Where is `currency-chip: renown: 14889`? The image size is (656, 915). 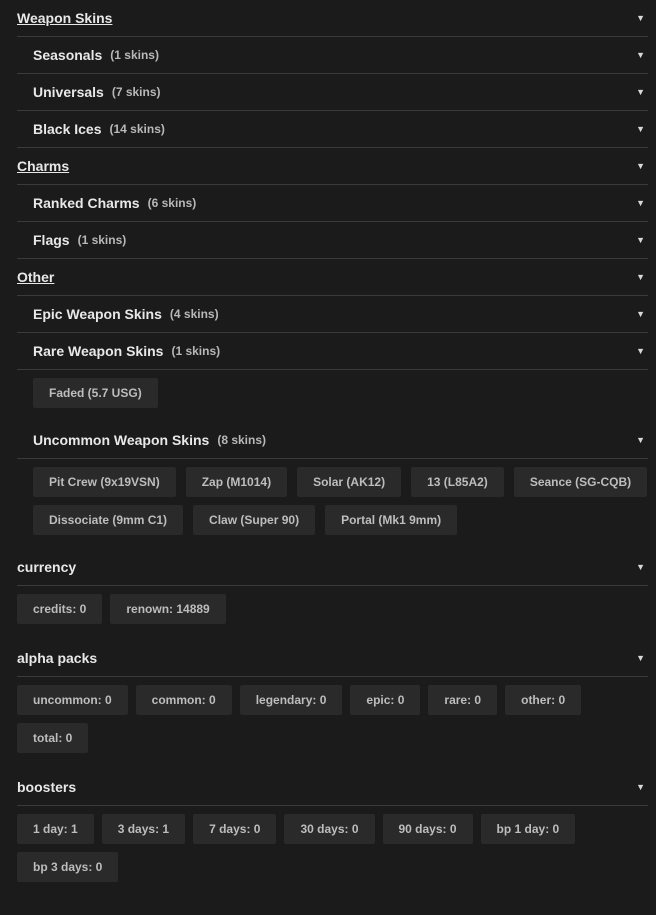 currency-chip: renown: 14889 is located at coordinates (168, 609).